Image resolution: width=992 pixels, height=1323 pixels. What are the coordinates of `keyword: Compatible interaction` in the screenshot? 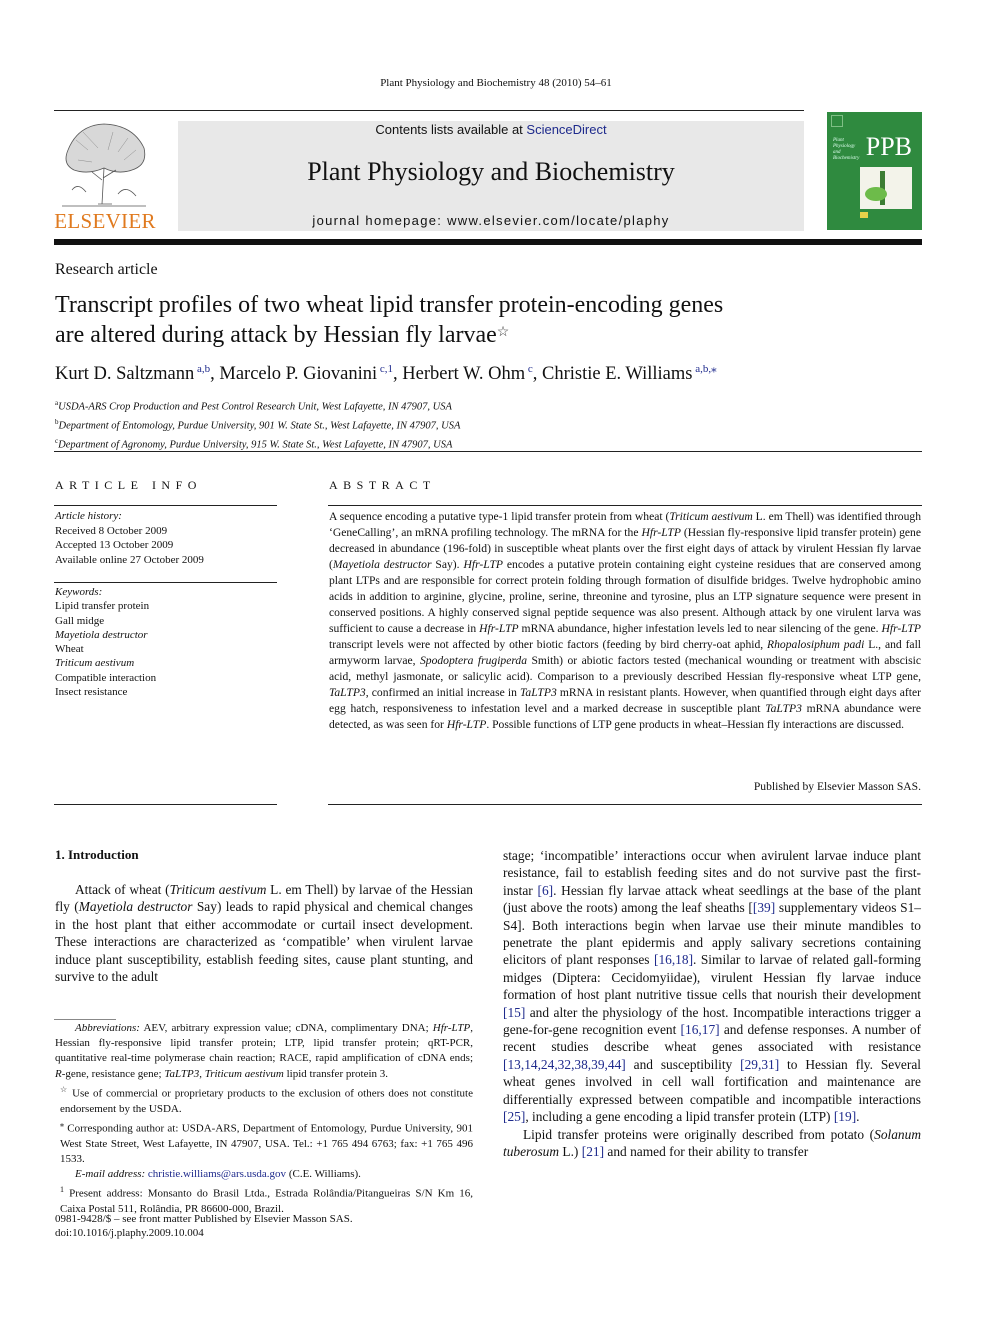 It's located at (106, 677).